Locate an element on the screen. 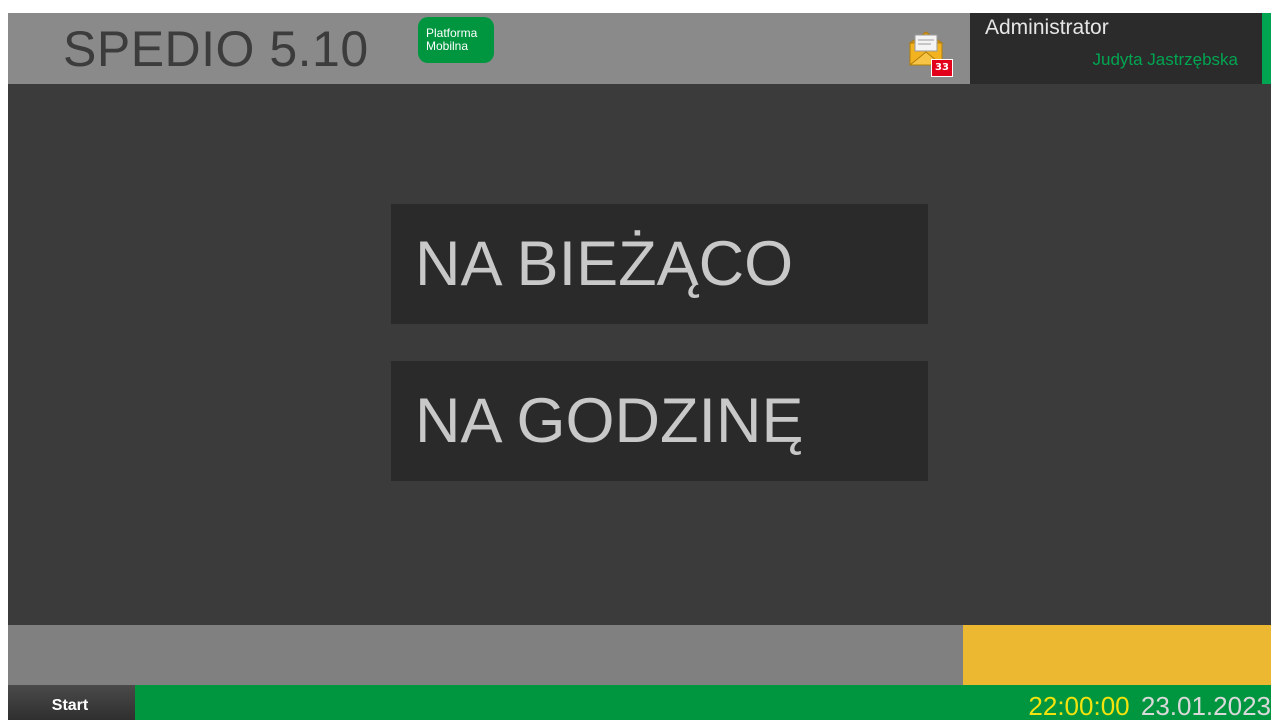 The width and height of the screenshot is (1271, 720). hourly-mode-button: NA GODZINĘ is located at coordinates (659, 421).